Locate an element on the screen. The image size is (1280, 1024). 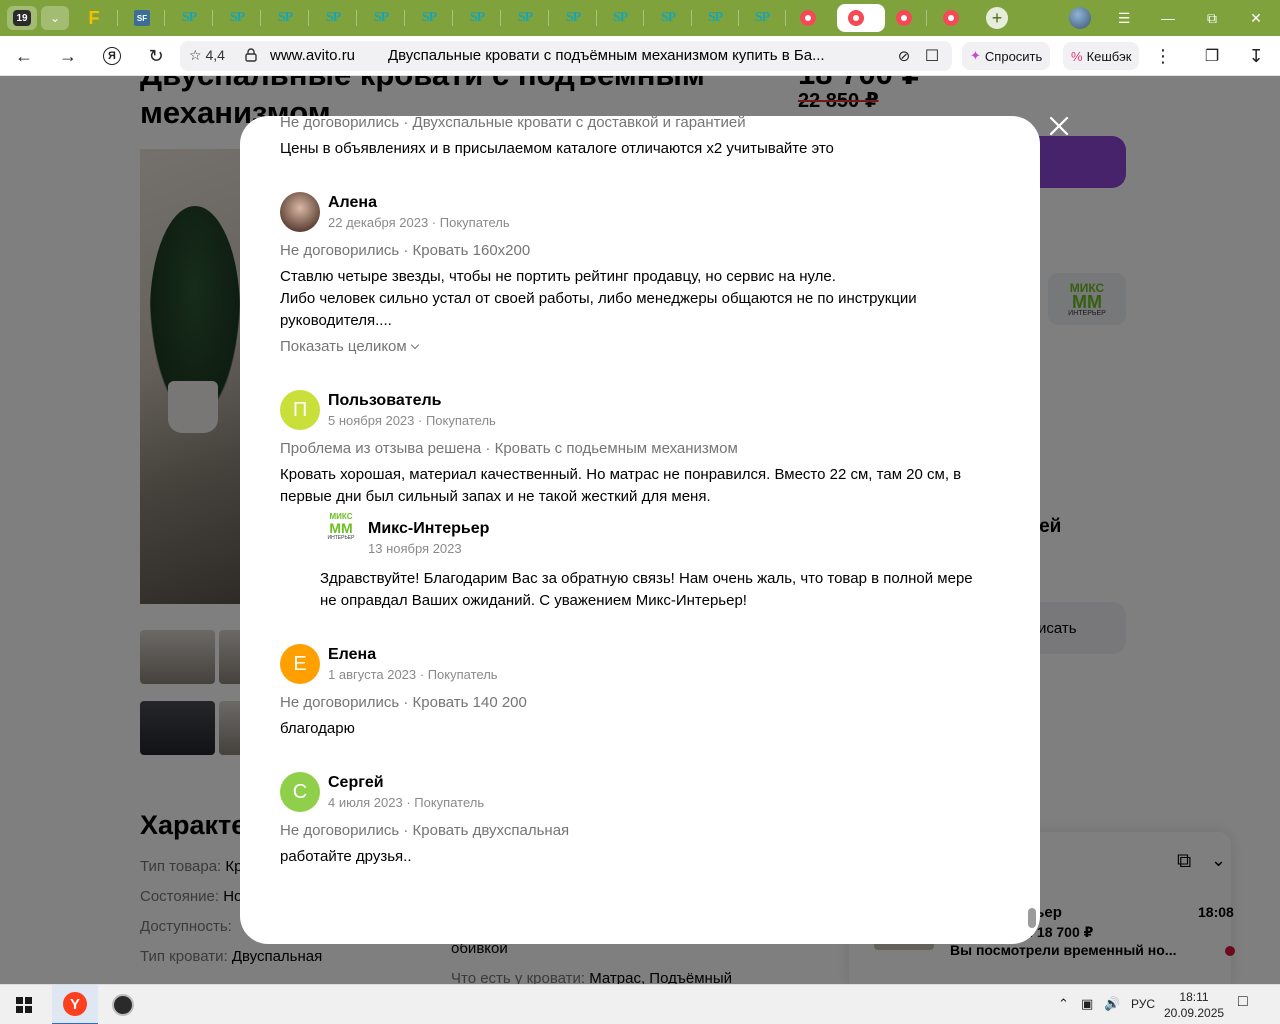
tab-count-button: 19 is located at coordinates (22, 18).